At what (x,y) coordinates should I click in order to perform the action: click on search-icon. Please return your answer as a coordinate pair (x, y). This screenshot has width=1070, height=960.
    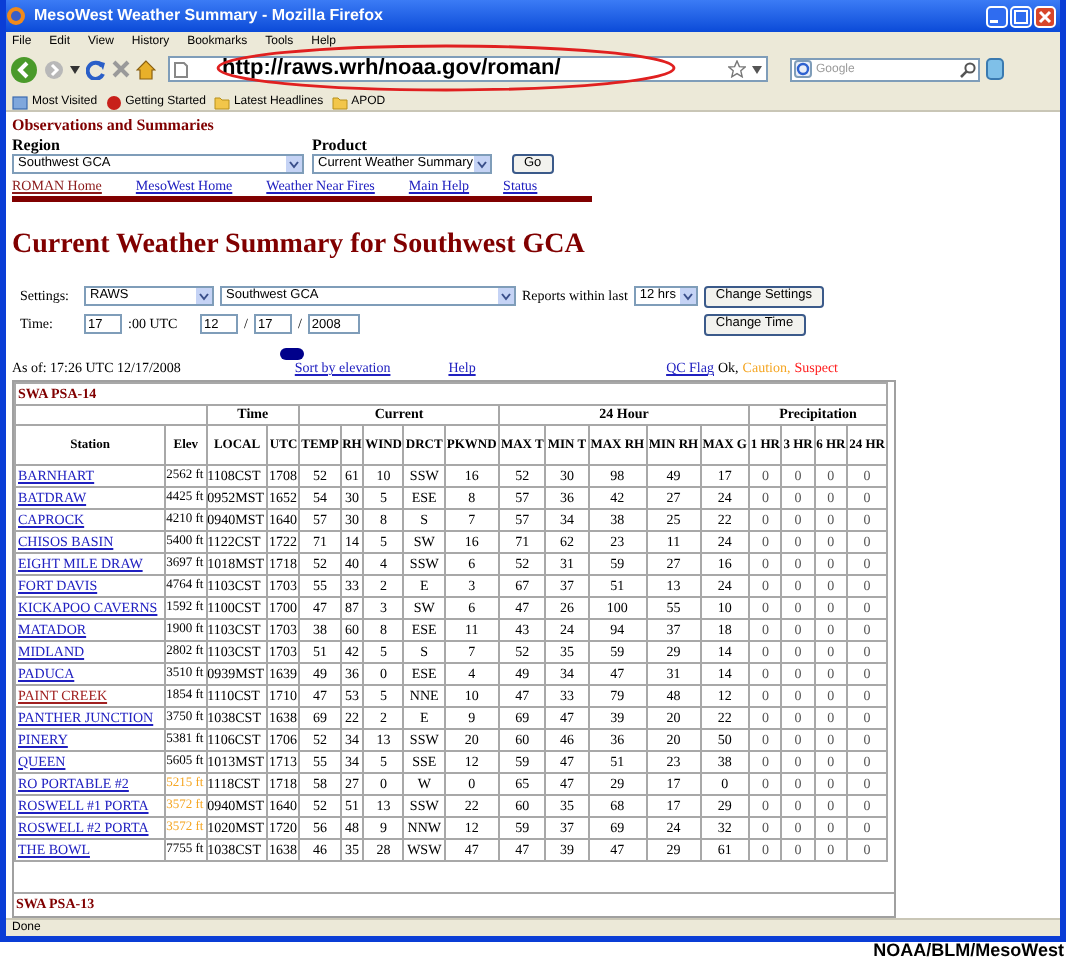
    Looking at the image, I should click on (968, 69).